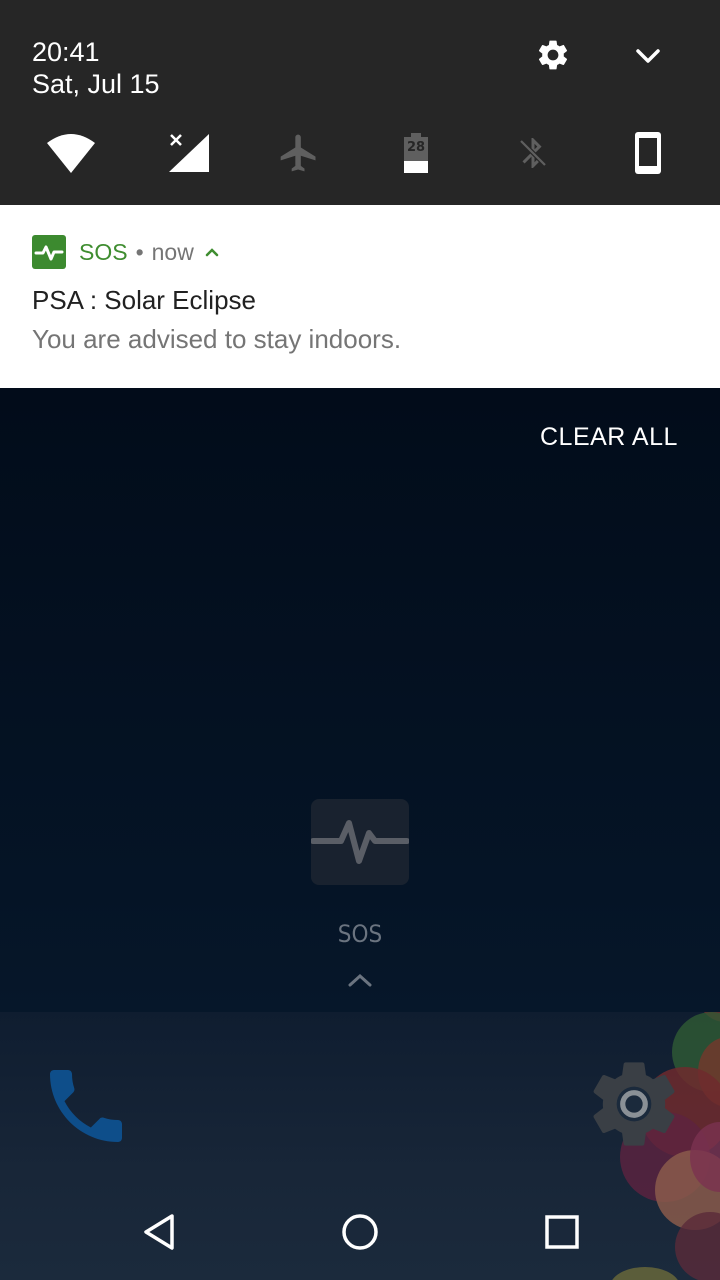 The width and height of the screenshot is (720, 1280). I want to click on wifi-tile, so click(71, 153).